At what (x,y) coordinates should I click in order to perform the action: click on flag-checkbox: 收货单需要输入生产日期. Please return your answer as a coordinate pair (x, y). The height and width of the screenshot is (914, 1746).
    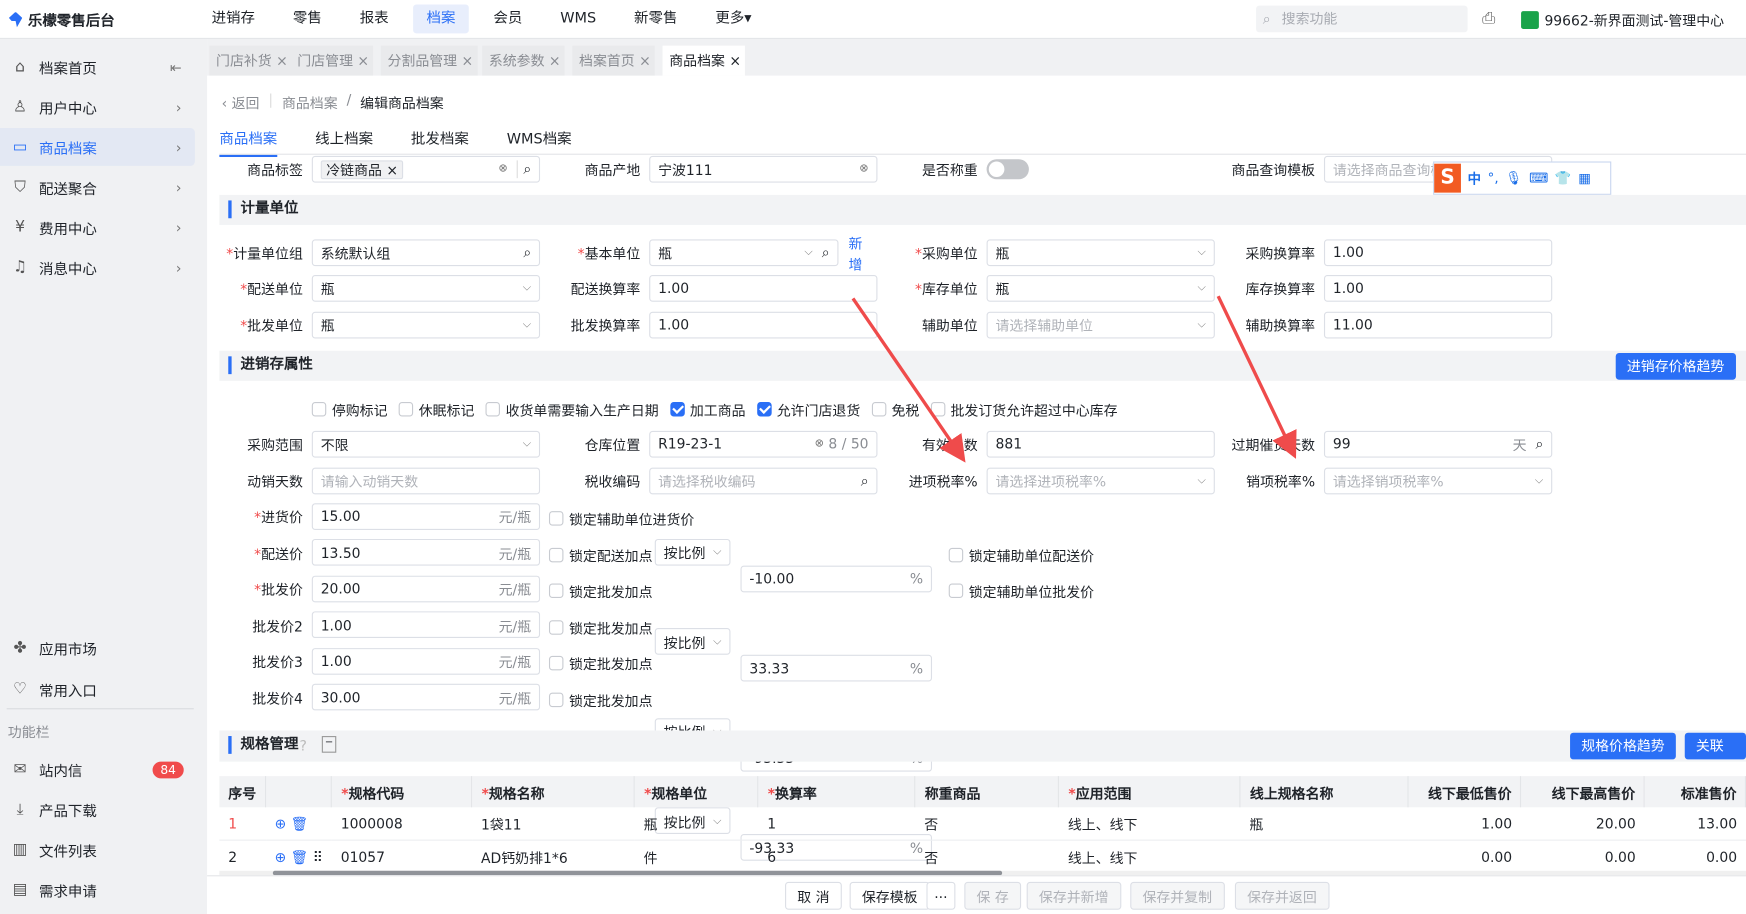
    Looking at the image, I should click on (572, 409).